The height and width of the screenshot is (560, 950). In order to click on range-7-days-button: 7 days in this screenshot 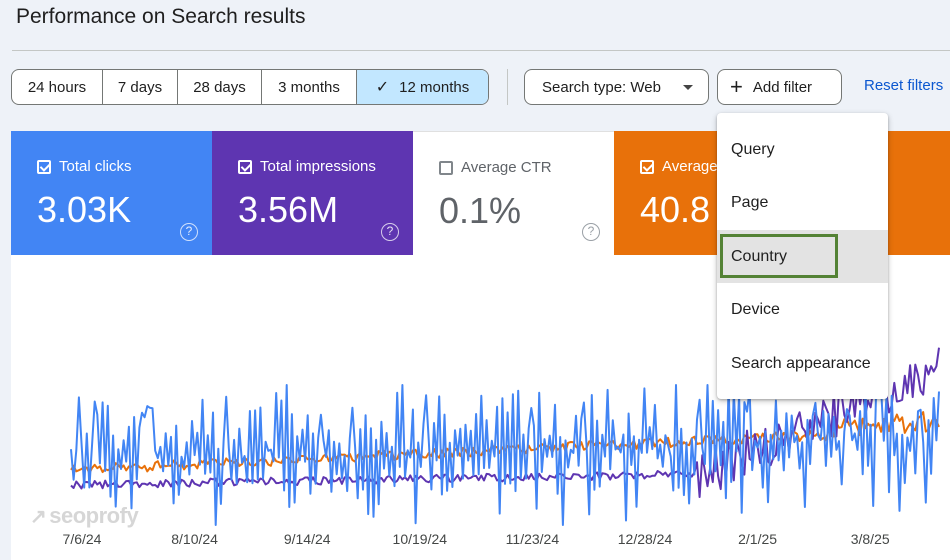, I will do `click(140, 87)`.